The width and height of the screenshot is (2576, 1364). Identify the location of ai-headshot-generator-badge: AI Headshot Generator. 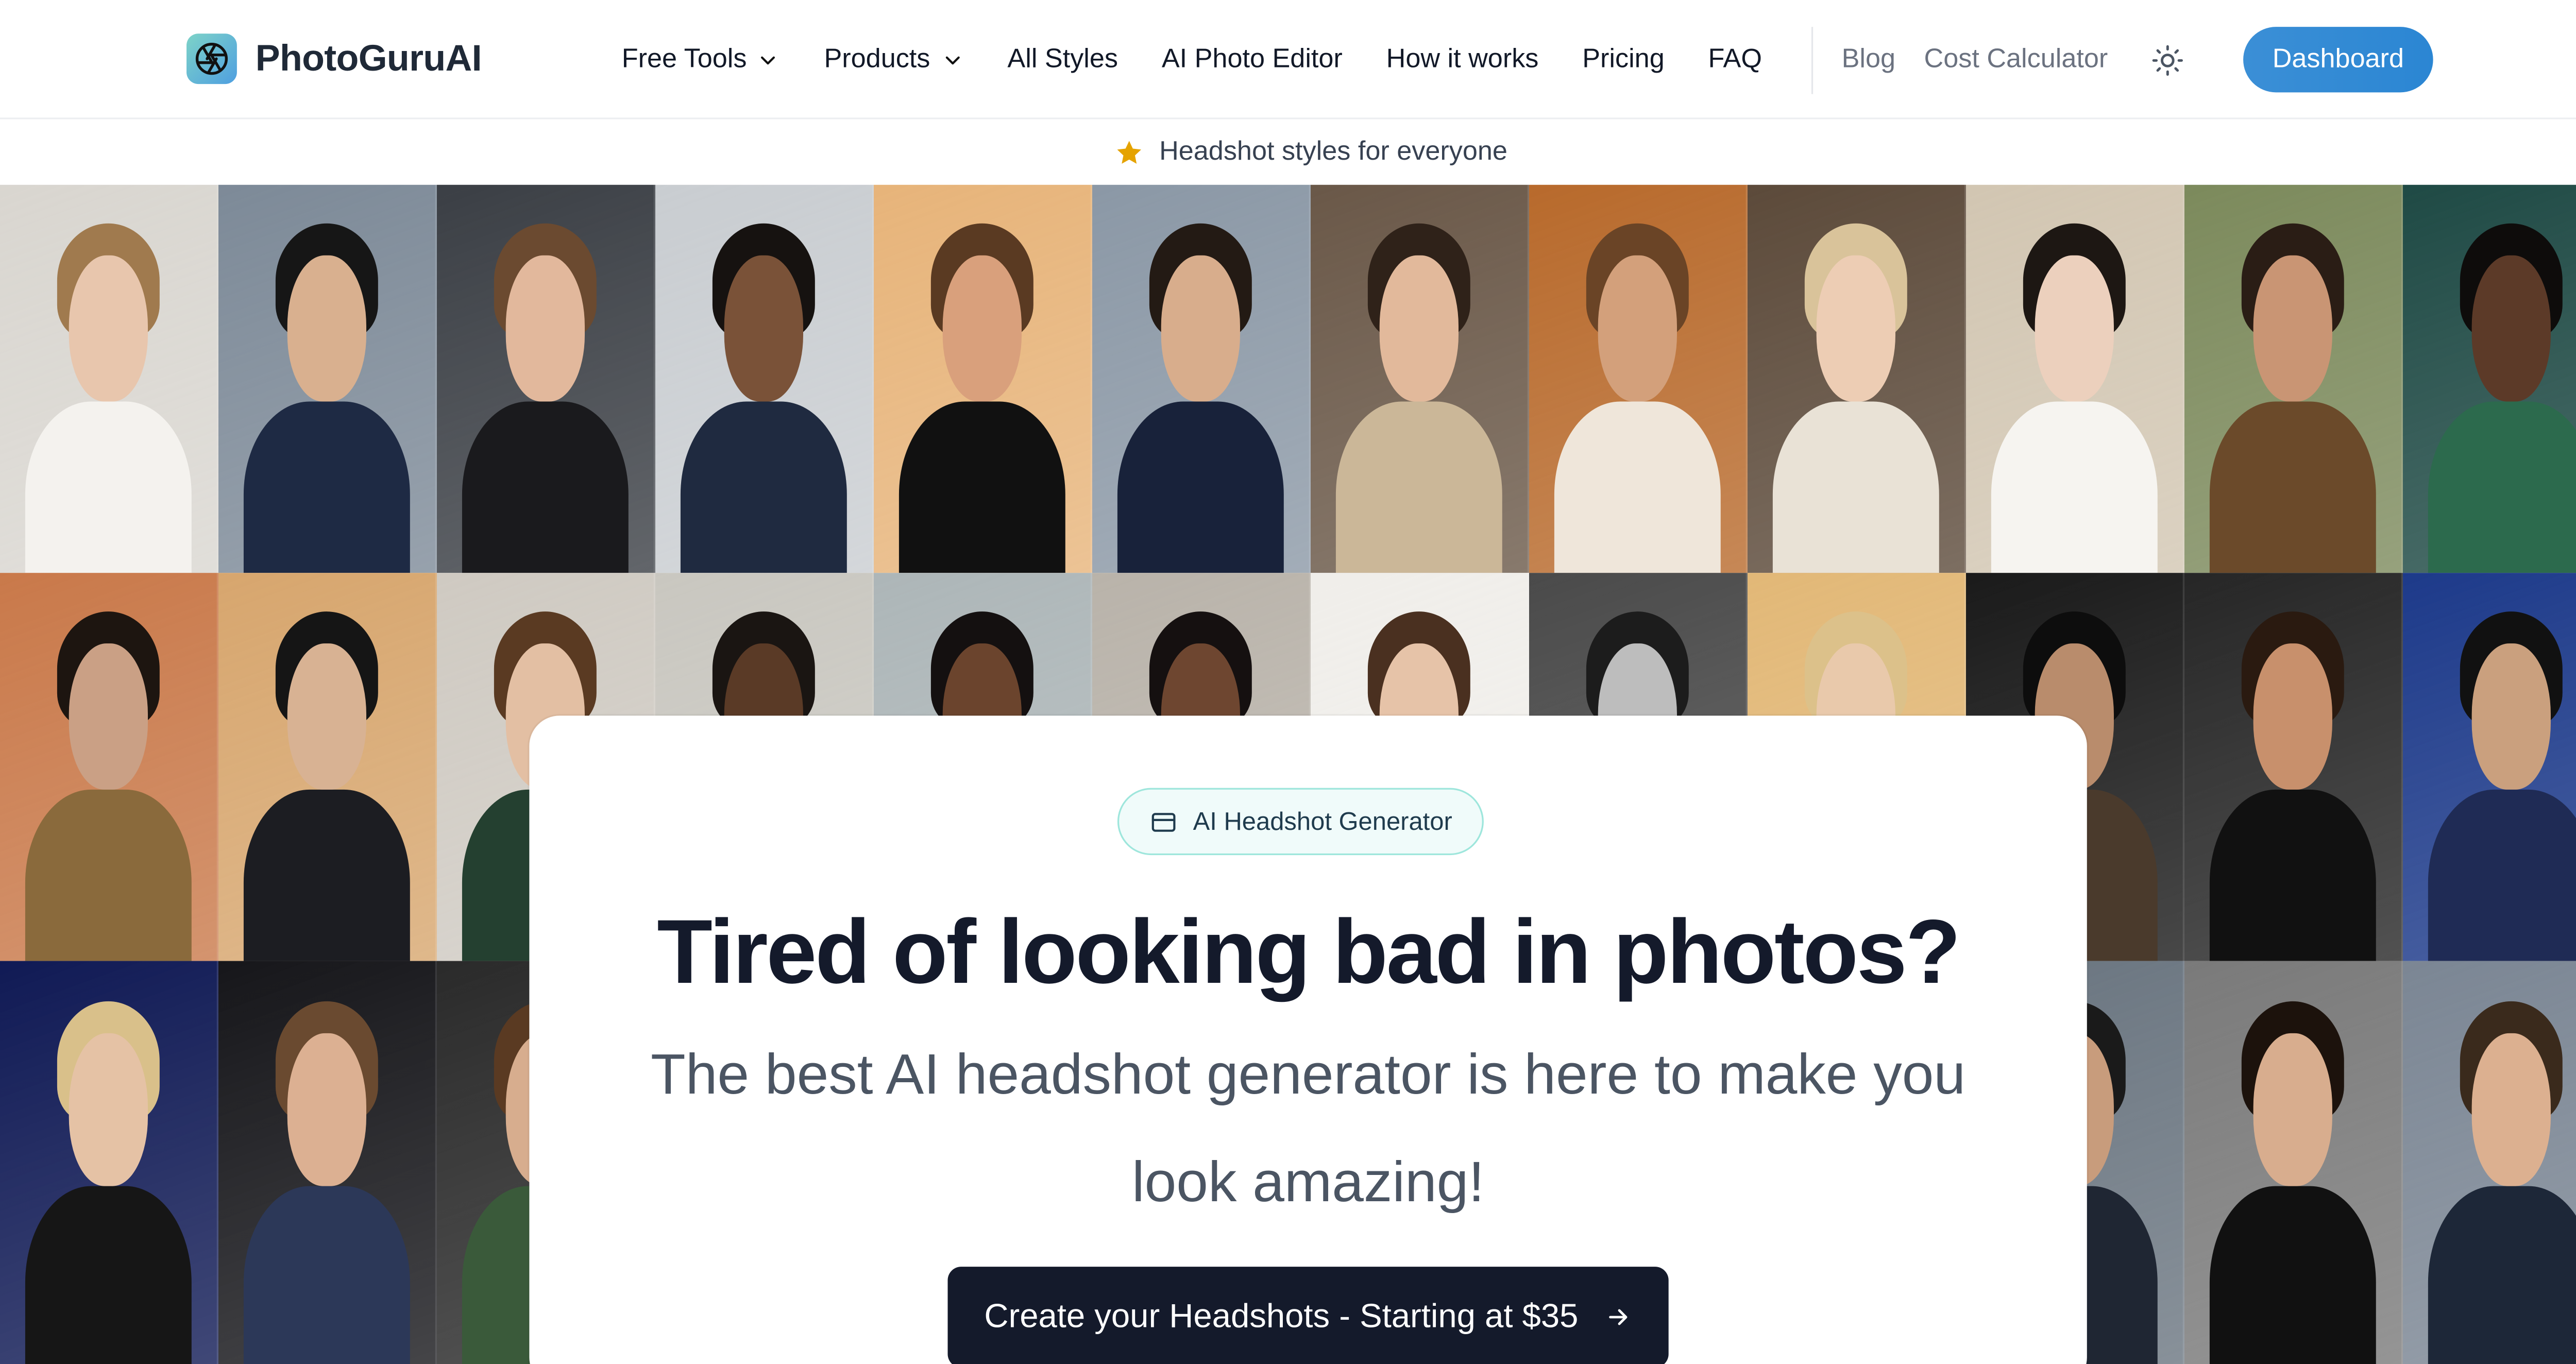
(1300, 822).